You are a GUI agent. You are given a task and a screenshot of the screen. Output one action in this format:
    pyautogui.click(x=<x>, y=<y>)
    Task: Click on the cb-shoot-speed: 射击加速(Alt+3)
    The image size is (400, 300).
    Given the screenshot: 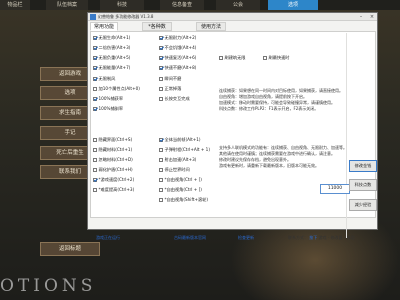 What is the action you would take?
    pyautogui.click(x=177, y=160)
    